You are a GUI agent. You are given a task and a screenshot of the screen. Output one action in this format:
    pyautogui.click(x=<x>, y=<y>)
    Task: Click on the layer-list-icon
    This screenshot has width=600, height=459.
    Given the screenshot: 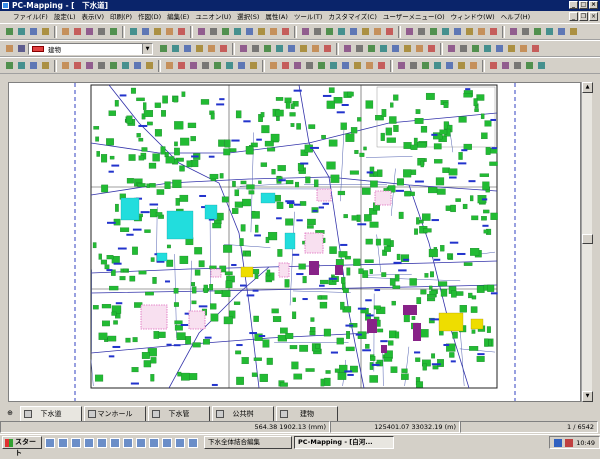 What is the action you would take?
    pyautogui.click(x=21, y=48)
    